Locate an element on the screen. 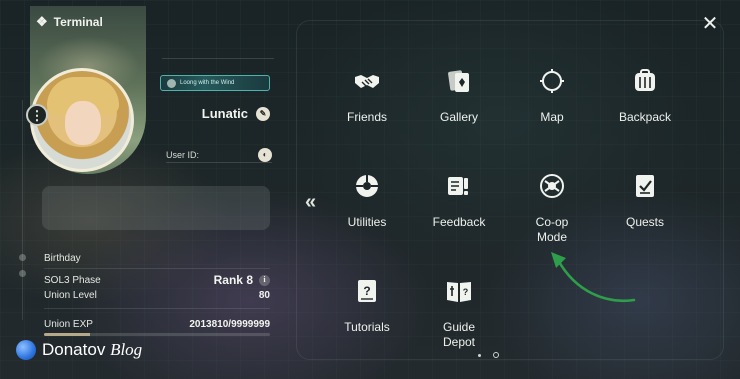 This screenshot has height=379, width=740. compass-icon is located at coordinates (552, 81).